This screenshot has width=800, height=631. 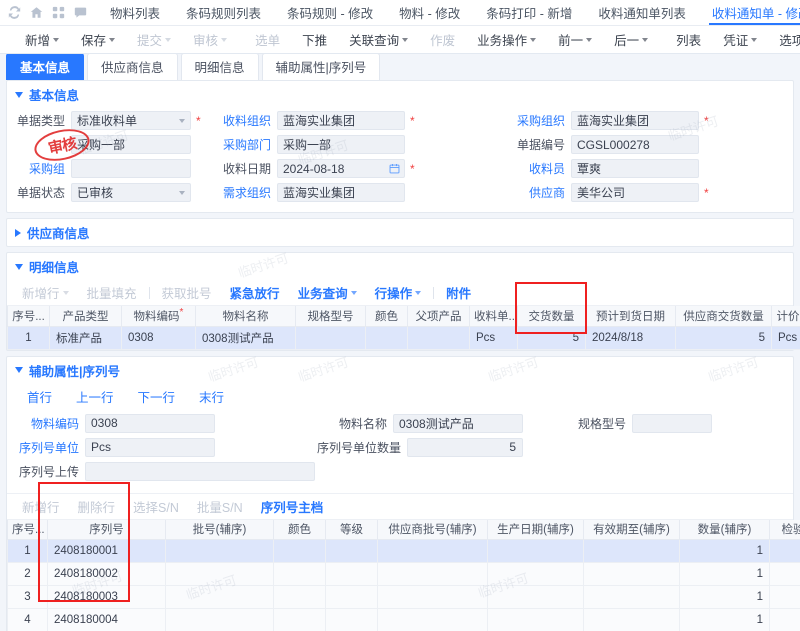 I want to click on col-sn-xuliehao: 序列号, so click(x=106, y=529).